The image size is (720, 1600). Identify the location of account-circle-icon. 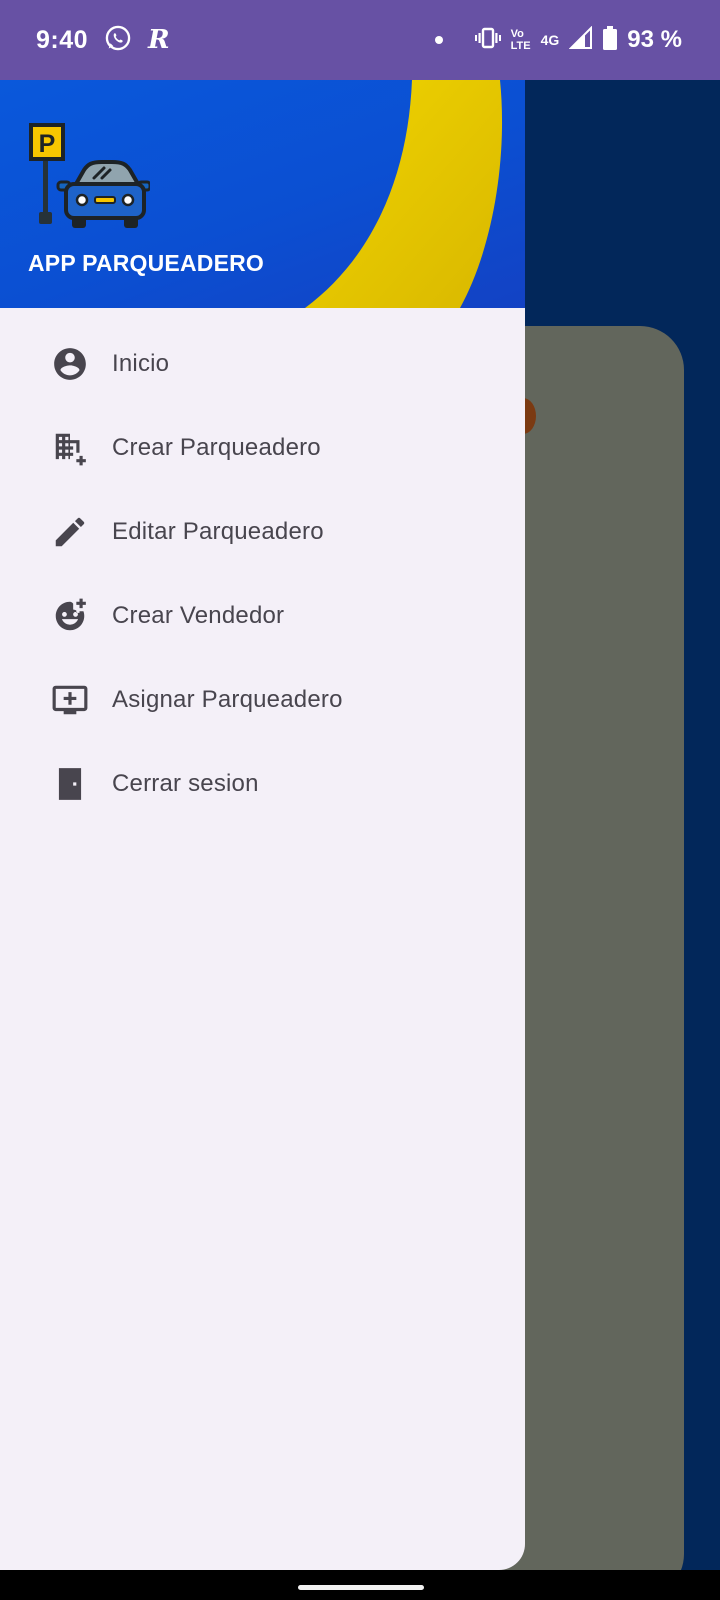
(70, 364).